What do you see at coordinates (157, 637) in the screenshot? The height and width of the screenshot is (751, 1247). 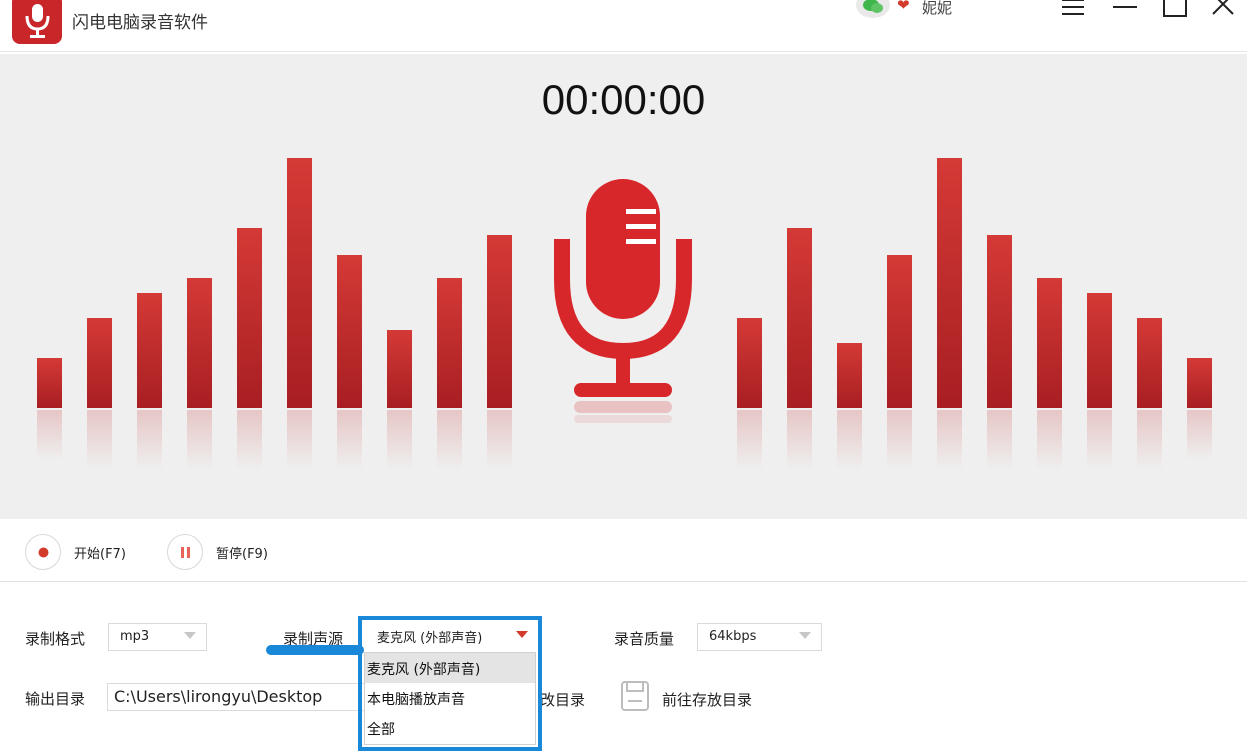 I see `format-select: mp3` at bounding box center [157, 637].